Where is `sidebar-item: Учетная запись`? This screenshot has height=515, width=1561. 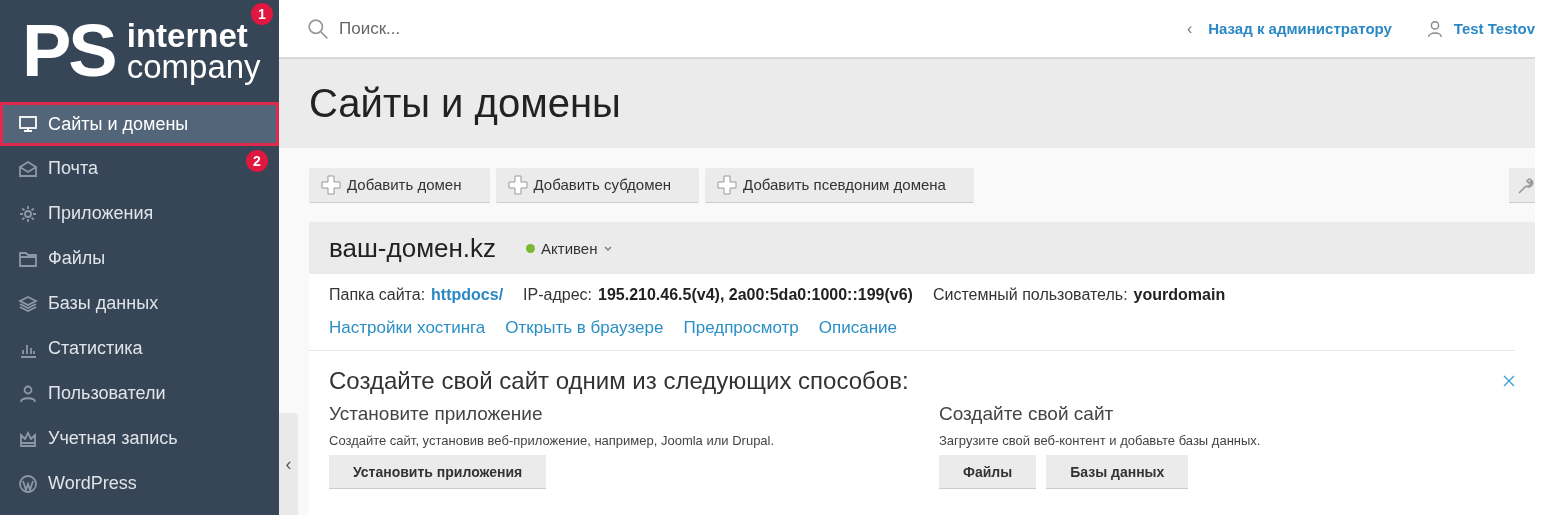 sidebar-item: Учетная запись is located at coordinates (118, 438).